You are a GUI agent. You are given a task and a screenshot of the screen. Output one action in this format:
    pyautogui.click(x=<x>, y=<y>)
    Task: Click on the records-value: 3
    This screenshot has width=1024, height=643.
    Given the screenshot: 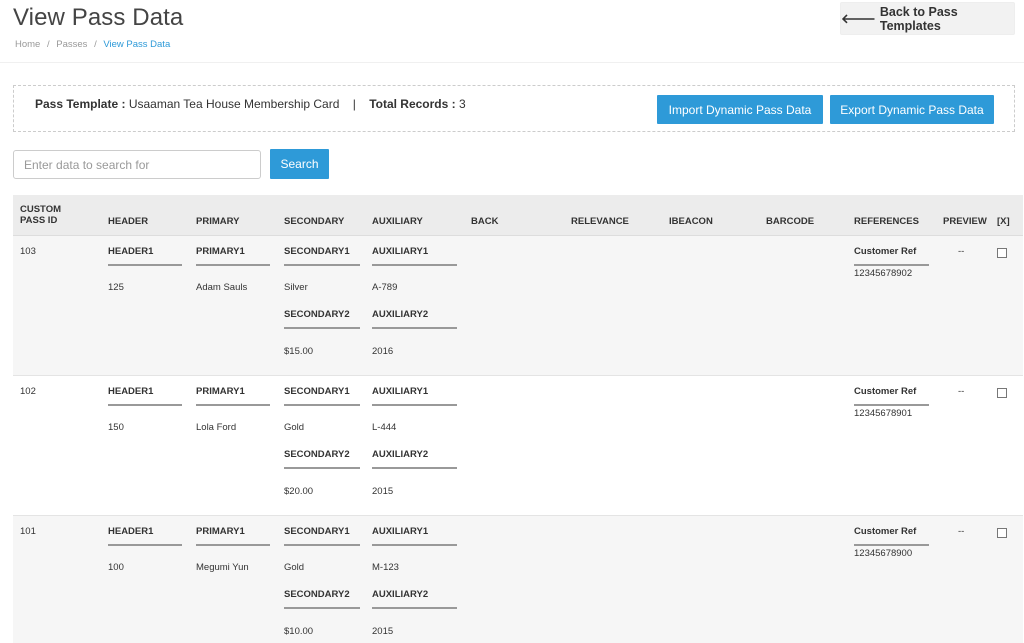 What is the action you would take?
    pyautogui.click(x=462, y=104)
    